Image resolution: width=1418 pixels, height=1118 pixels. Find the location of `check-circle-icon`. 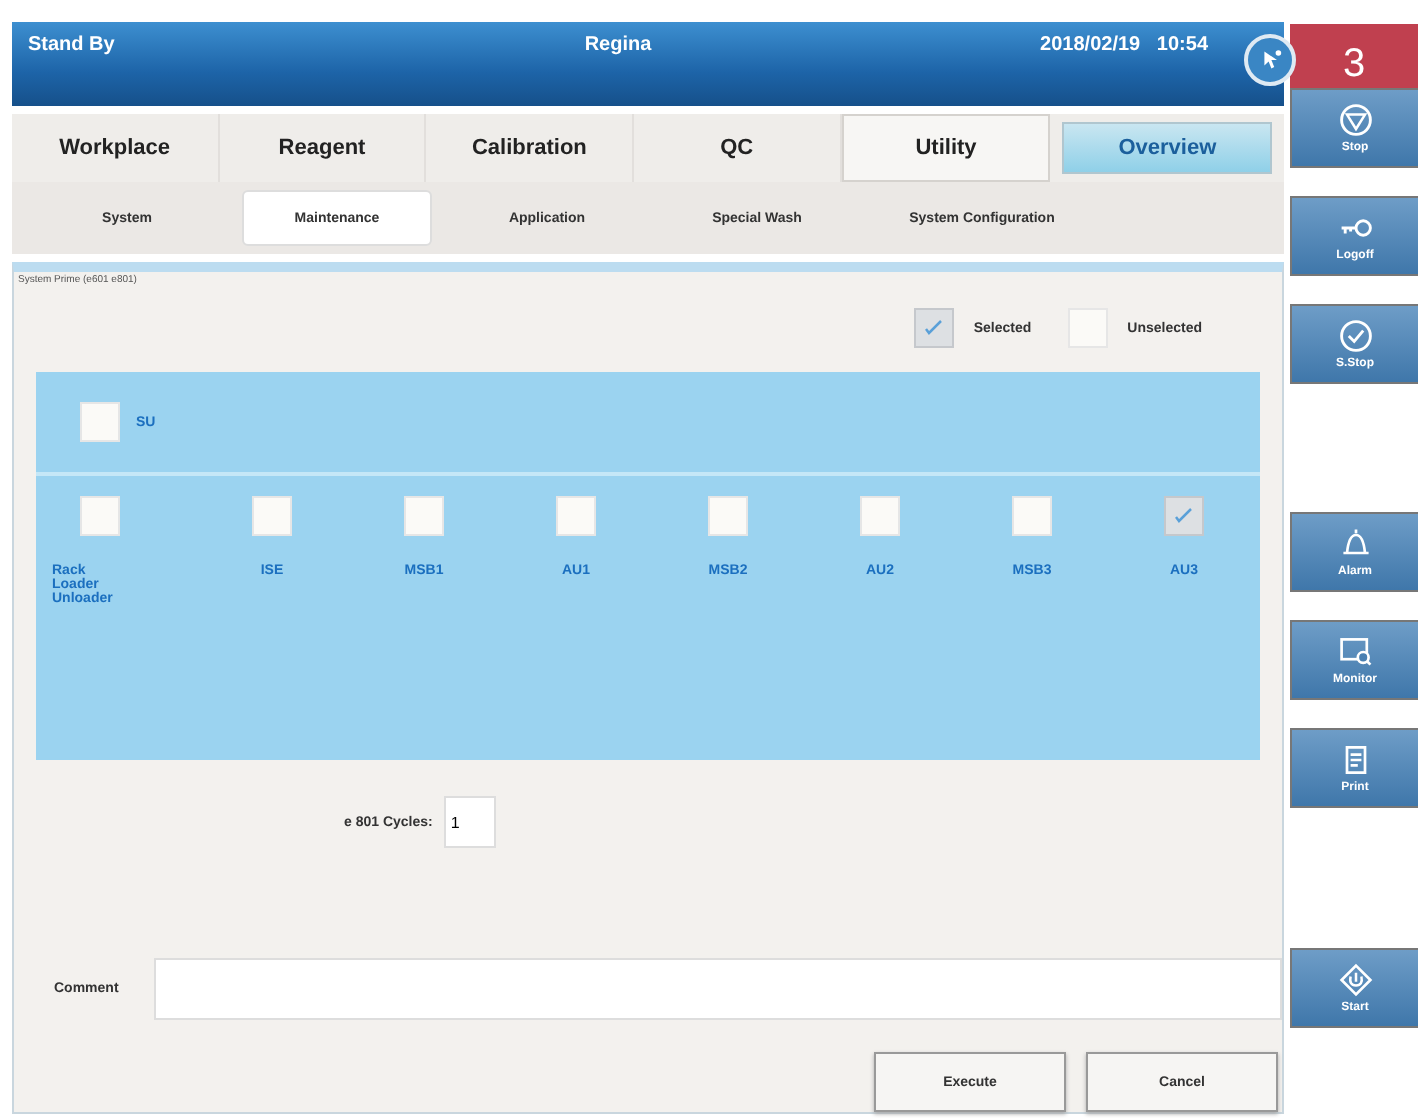

check-circle-icon is located at coordinates (1355, 336).